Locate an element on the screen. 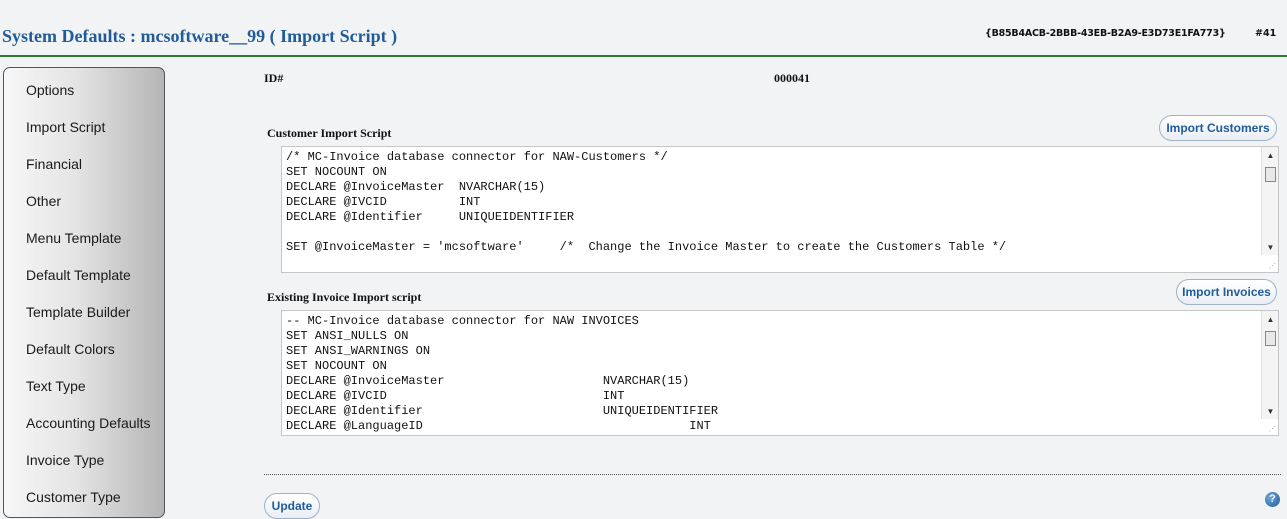  customer-script-label: Customer Import Script is located at coordinates (329, 133).